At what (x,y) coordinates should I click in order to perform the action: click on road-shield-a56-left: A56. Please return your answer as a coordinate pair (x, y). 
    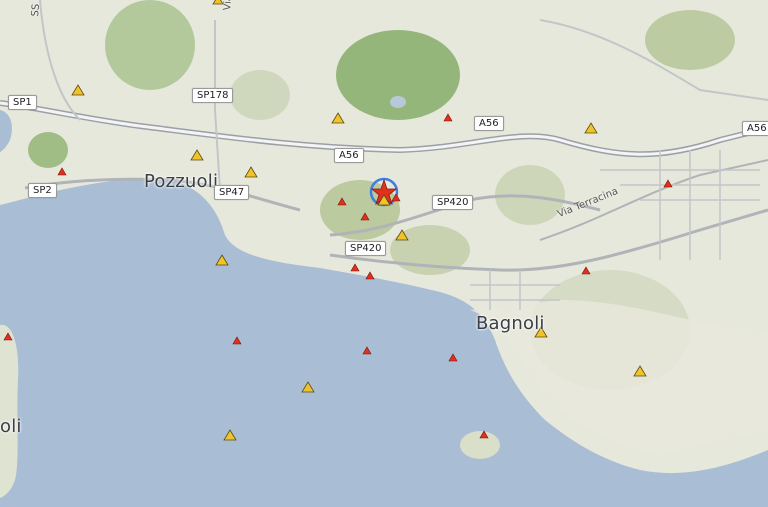
    Looking at the image, I should click on (349, 155).